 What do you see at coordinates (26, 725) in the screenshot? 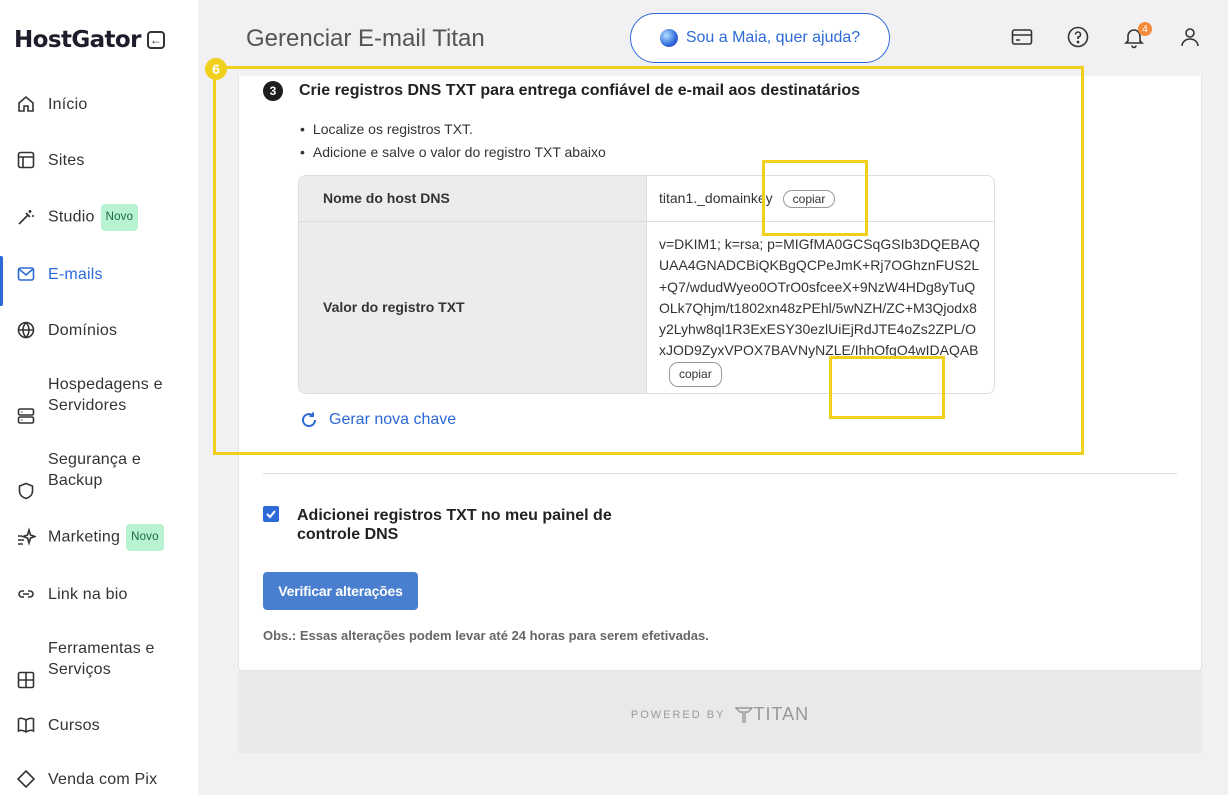
I see `book-icon` at bounding box center [26, 725].